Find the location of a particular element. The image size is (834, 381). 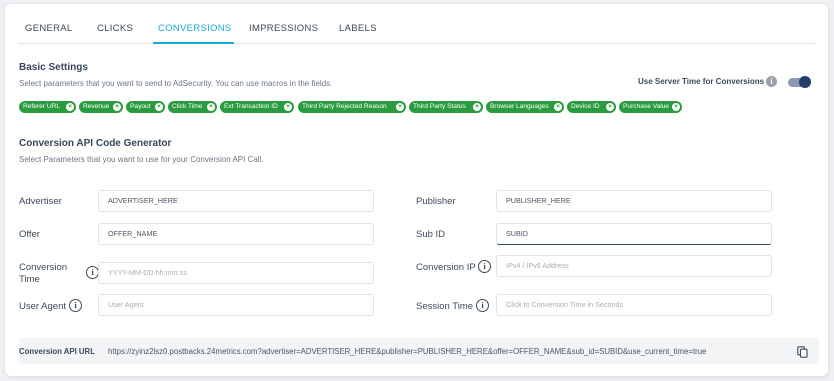

server-time-label: Use Server Time for Conversions is located at coordinates (701, 81).